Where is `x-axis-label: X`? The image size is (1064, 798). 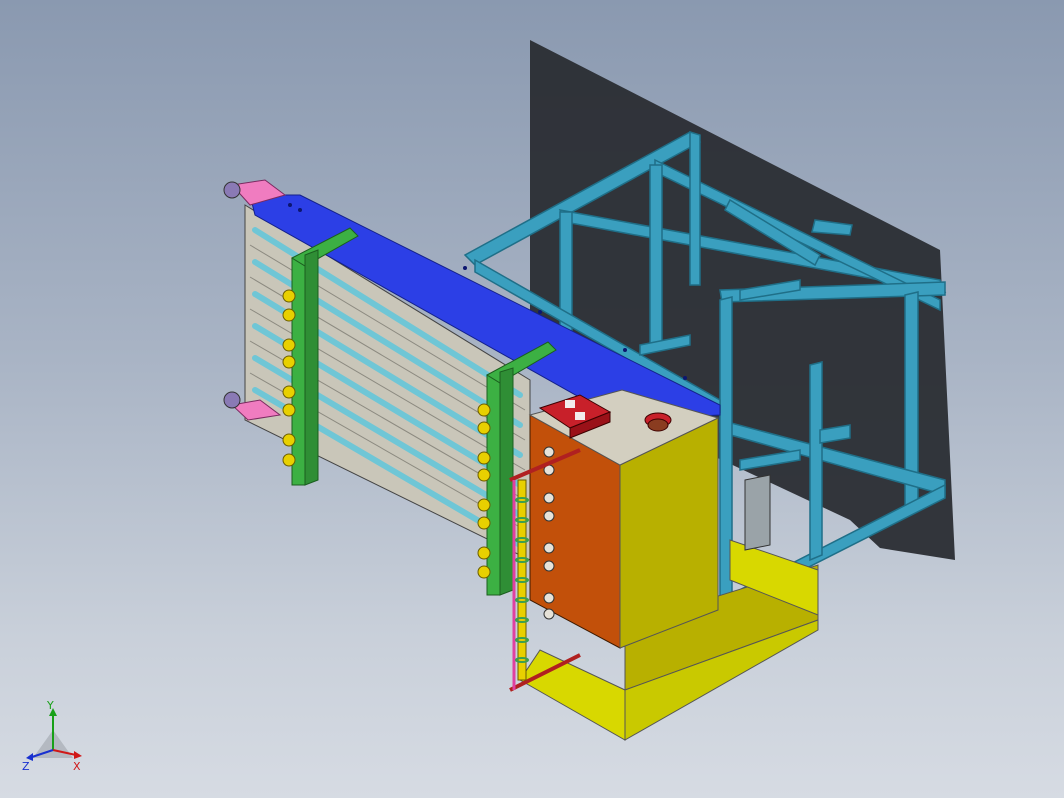
x-axis-label: X is located at coordinates (77, 766).